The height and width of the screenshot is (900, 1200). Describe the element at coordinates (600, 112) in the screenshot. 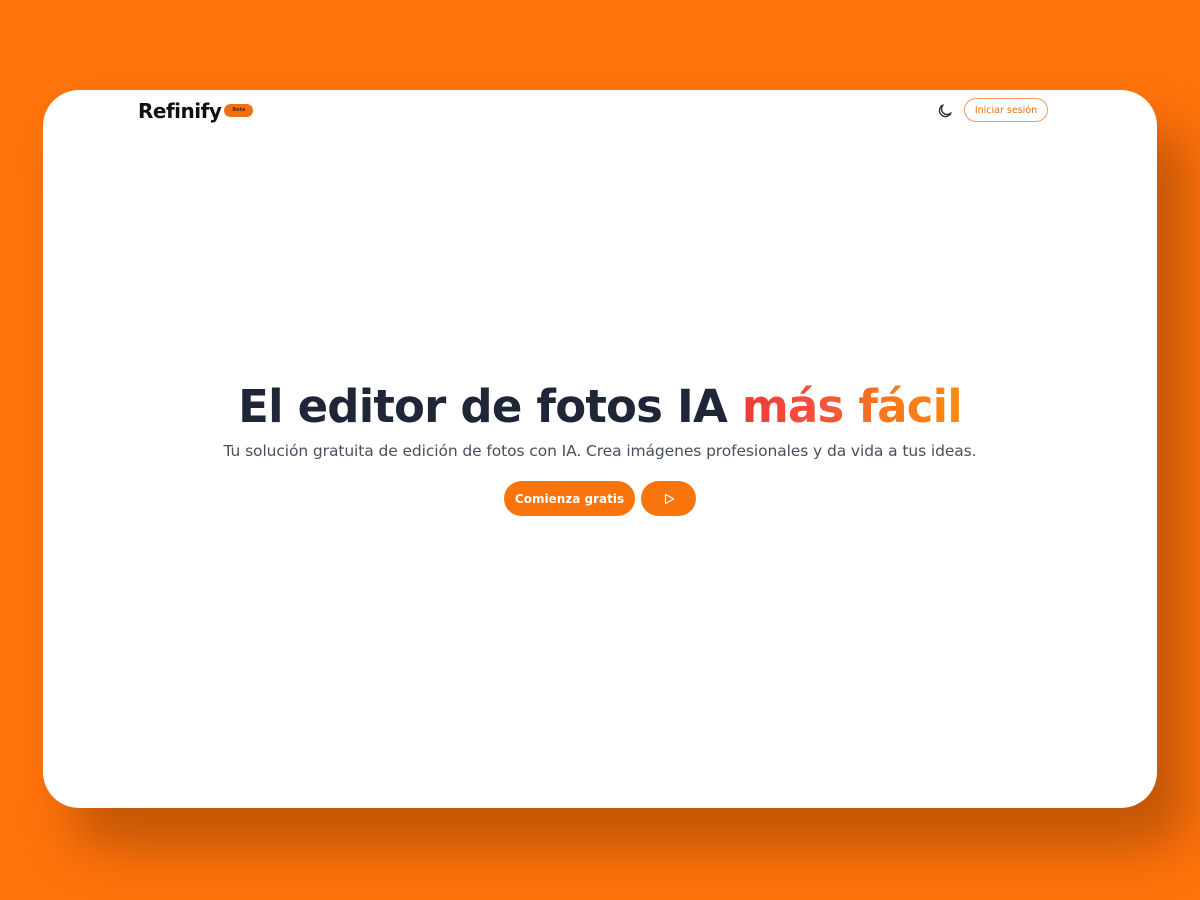

I see `navbar: Refinify Beta Iniciar sesión` at that location.